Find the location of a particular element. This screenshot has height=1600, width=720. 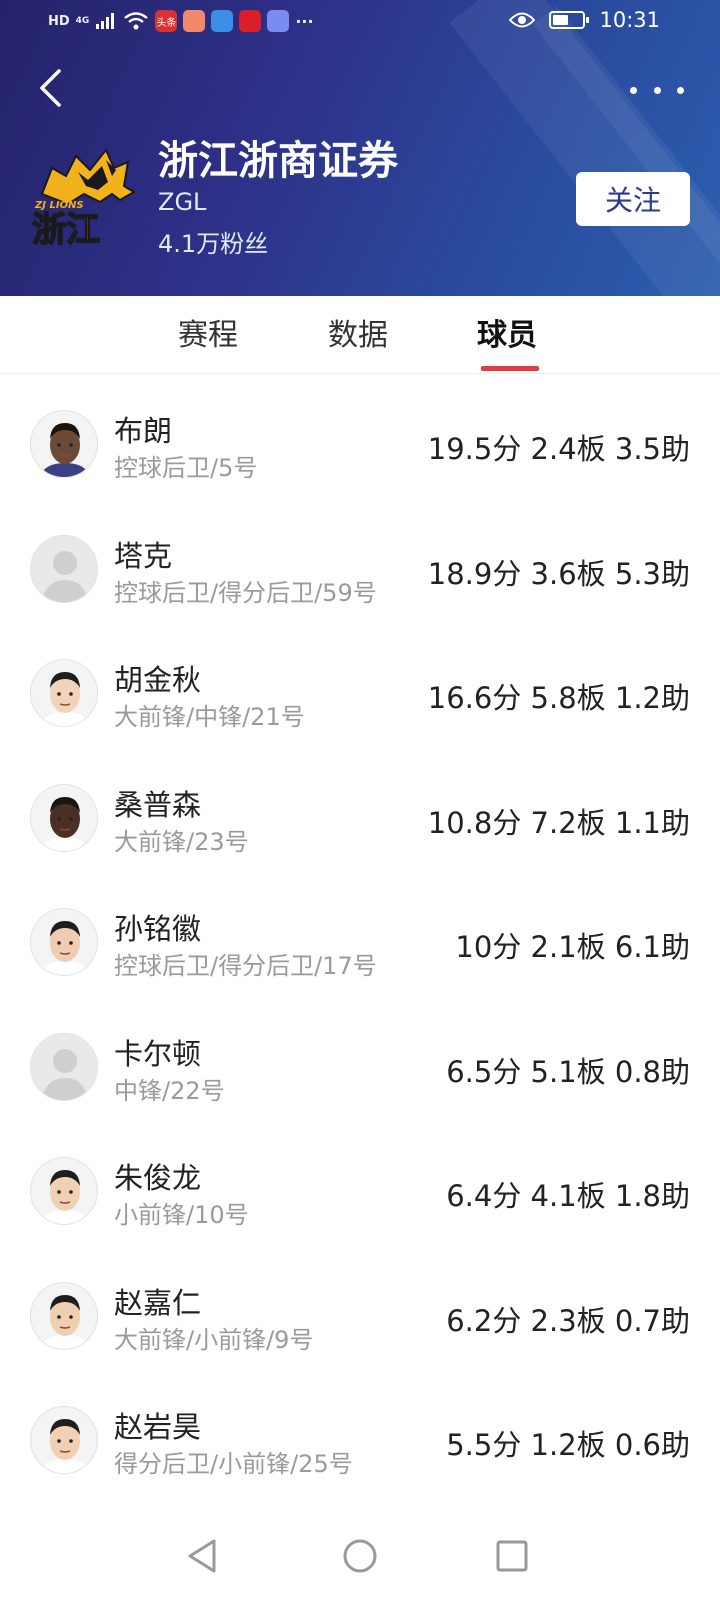

fan-count: 4.1万粉丝 is located at coordinates (213, 244).